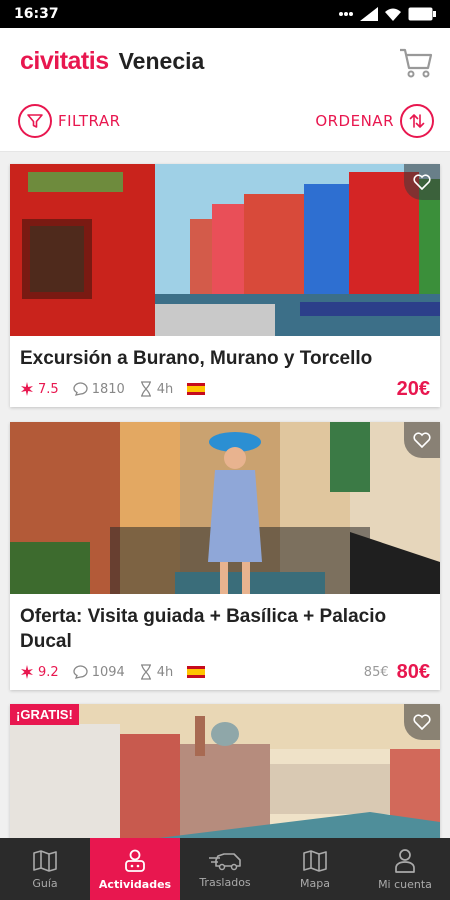 The height and width of the screenshot is (900, 450). Describe the element at coordinates (405, 884) in the screenshot. I see `nav-label: Mi cuenta` at that location.